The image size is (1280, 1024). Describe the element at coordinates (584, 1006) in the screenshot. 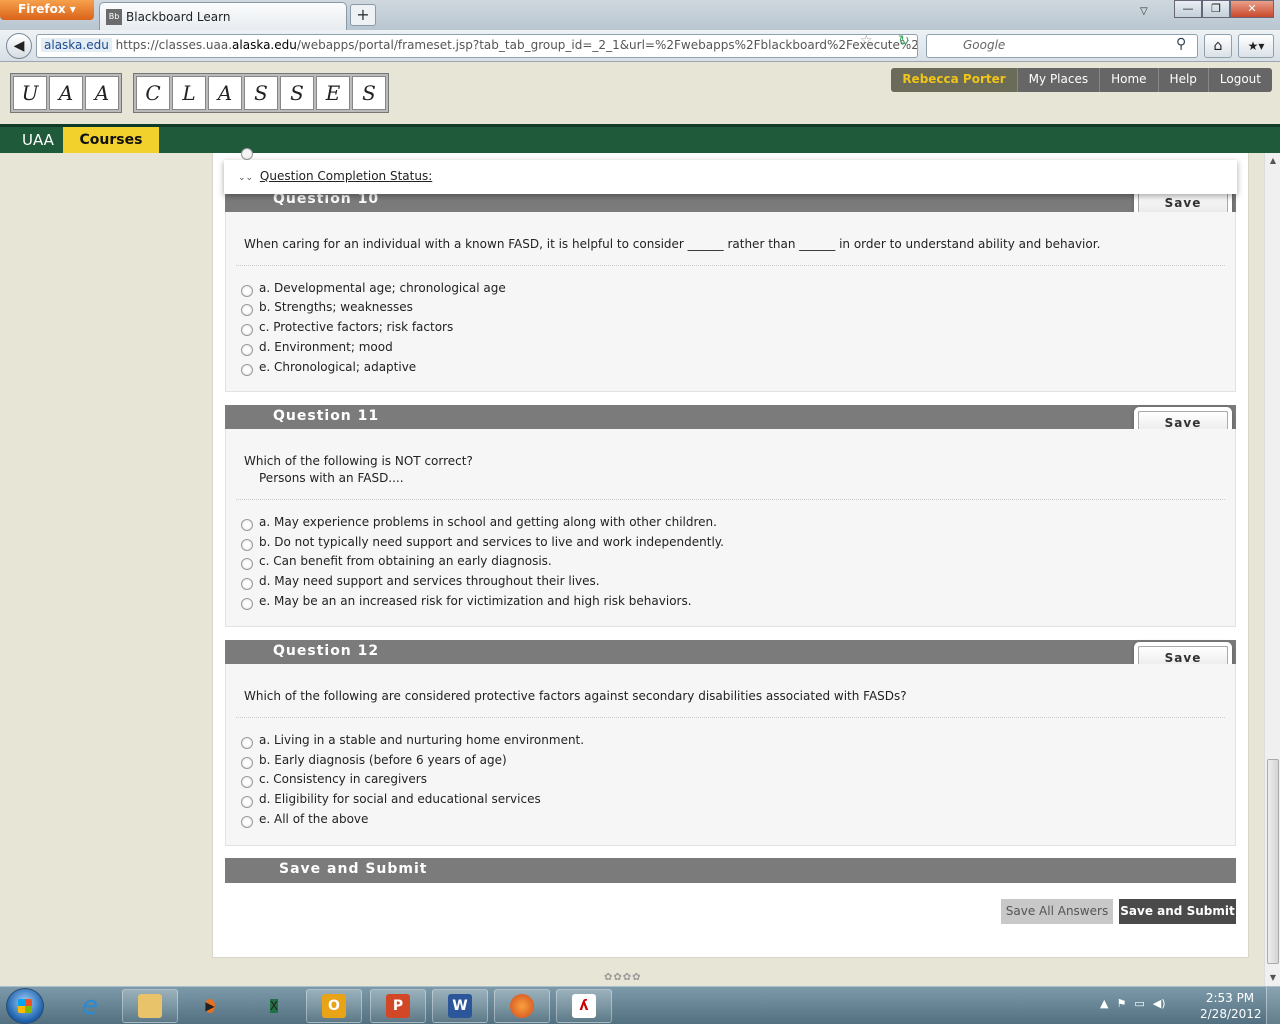

I see `acrobat-icon: ʎ` at that location.